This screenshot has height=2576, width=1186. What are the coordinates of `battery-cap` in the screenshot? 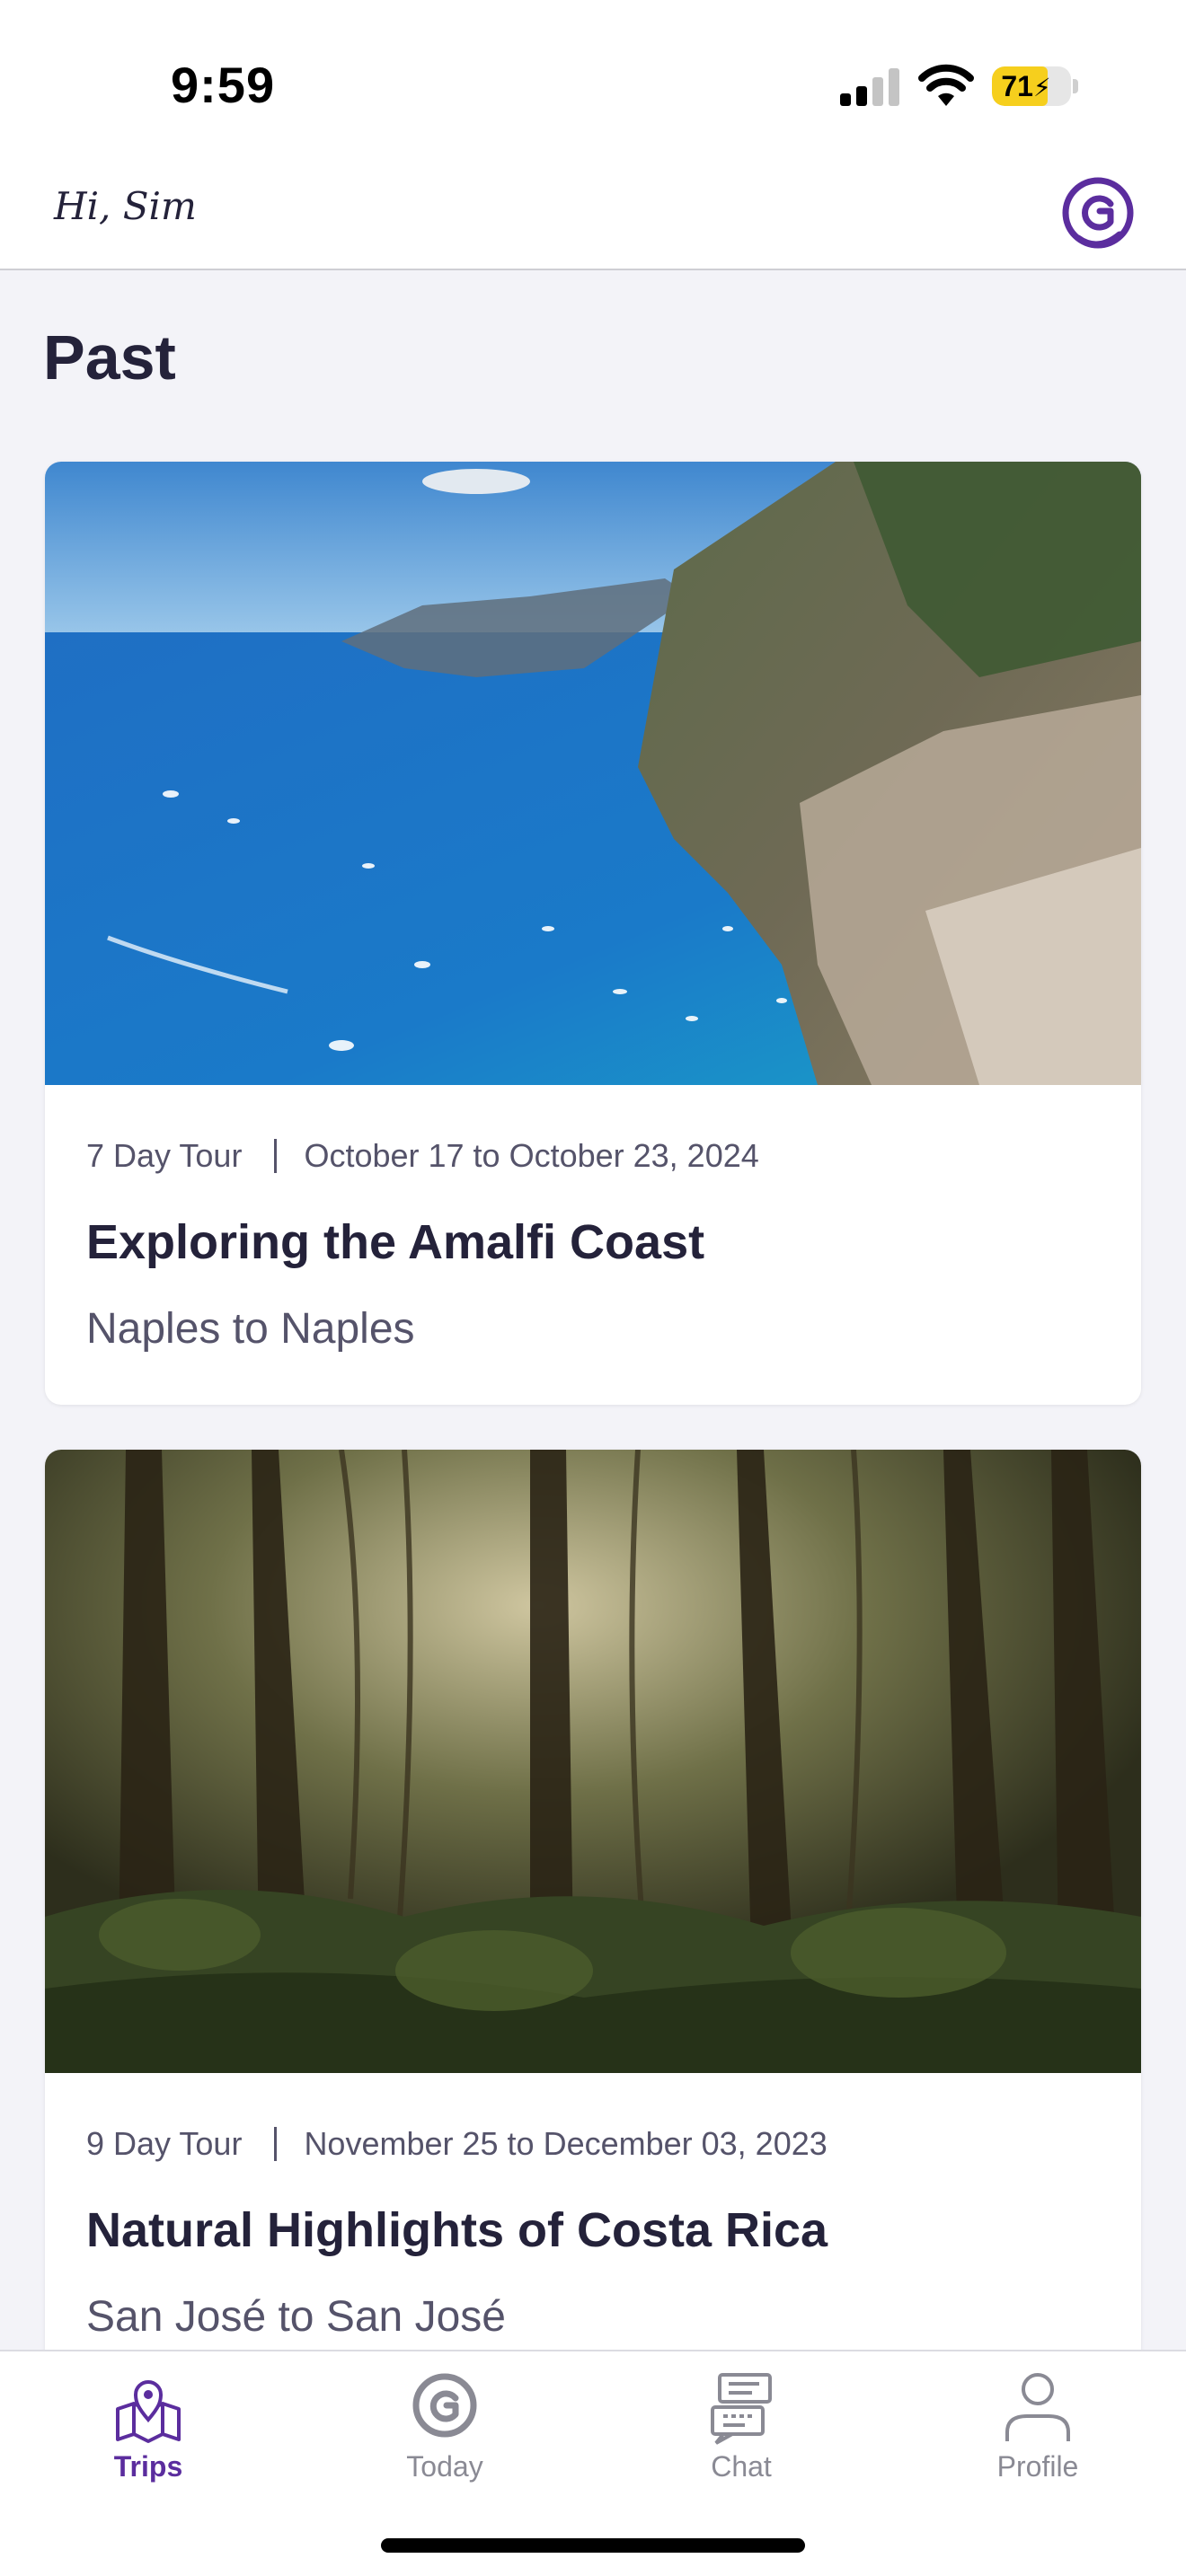 It's located at (1075, 86).